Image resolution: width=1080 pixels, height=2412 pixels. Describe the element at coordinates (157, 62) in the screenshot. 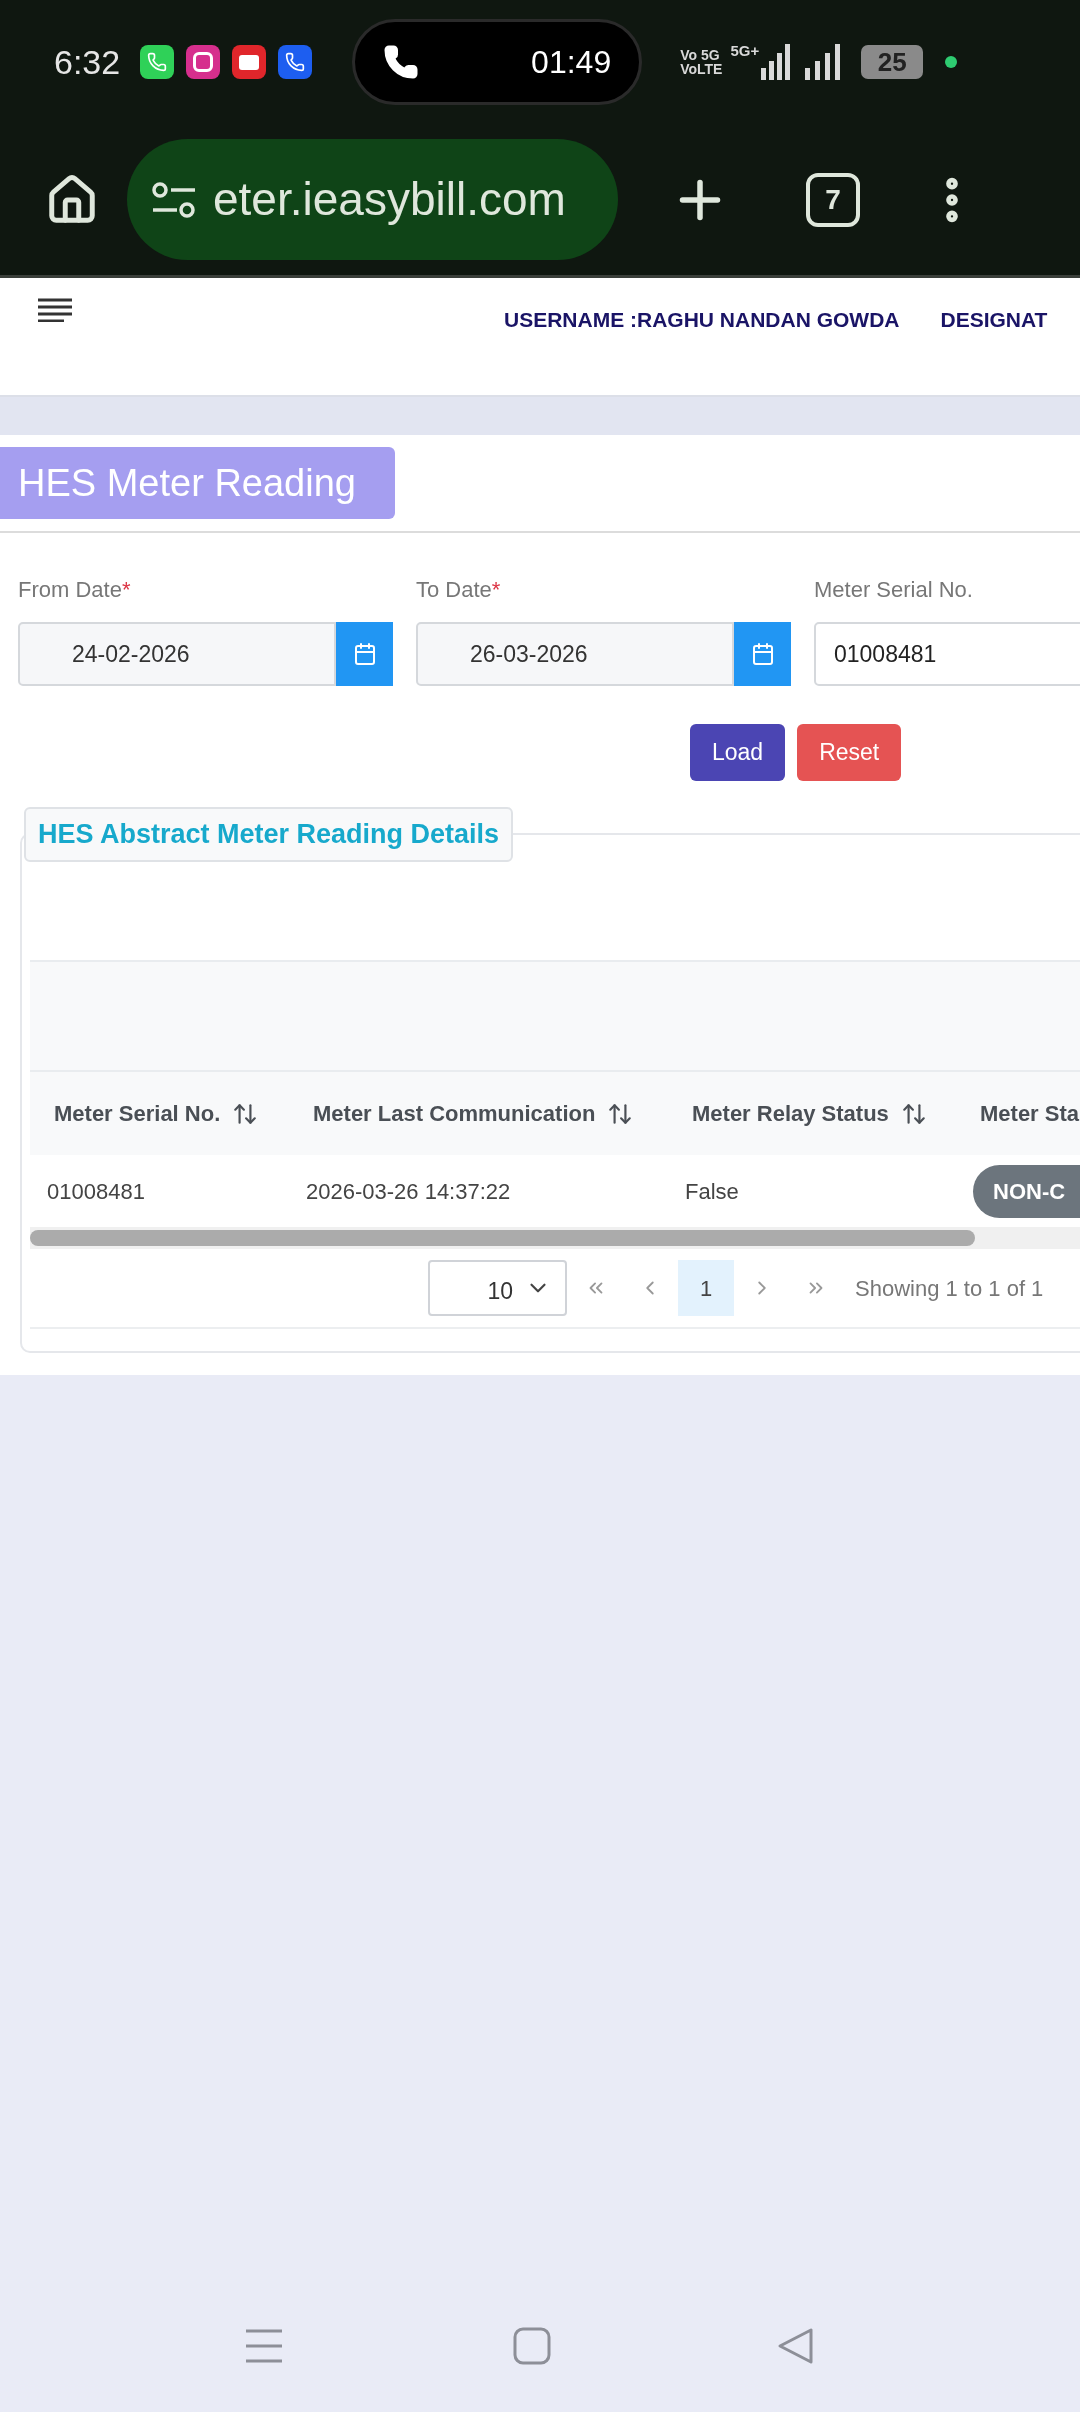

I see `chat-app-icon` at that location.